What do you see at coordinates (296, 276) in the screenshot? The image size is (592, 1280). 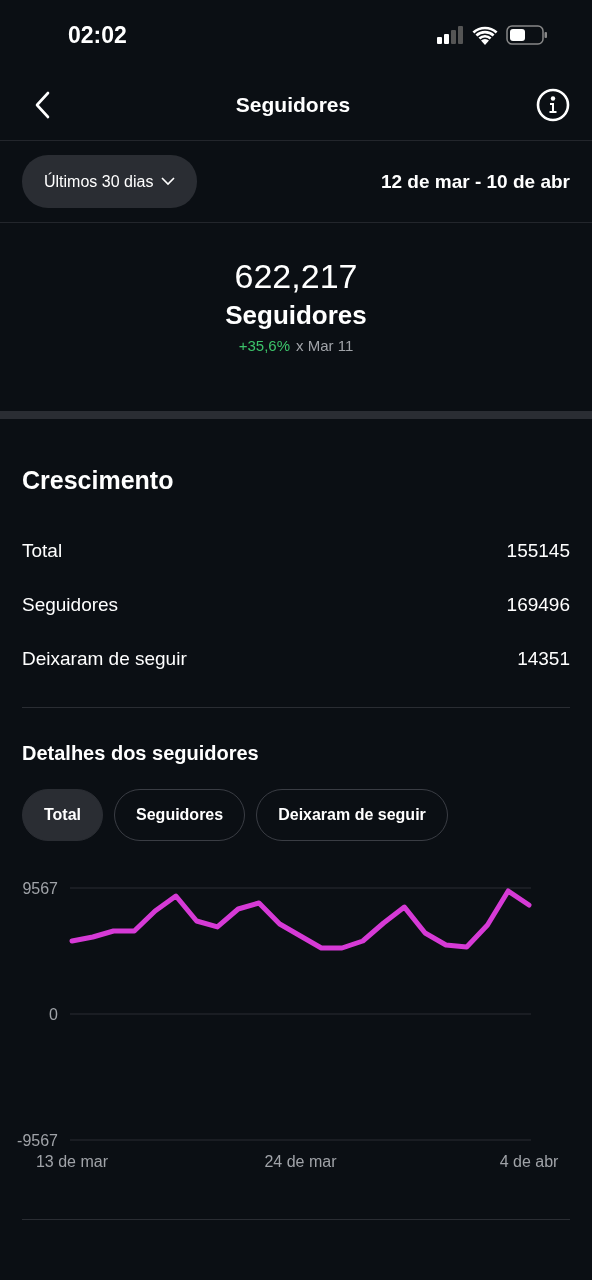 I see `follower-count: 622,217` at bounding box center [296, 276].